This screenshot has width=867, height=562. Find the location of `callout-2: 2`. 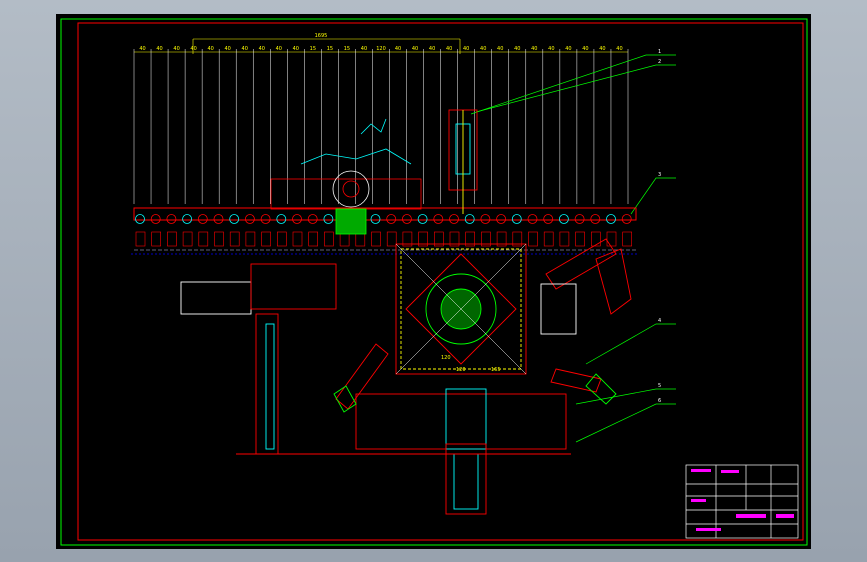

callout-2: 2 is located at coordinates (659, 62).